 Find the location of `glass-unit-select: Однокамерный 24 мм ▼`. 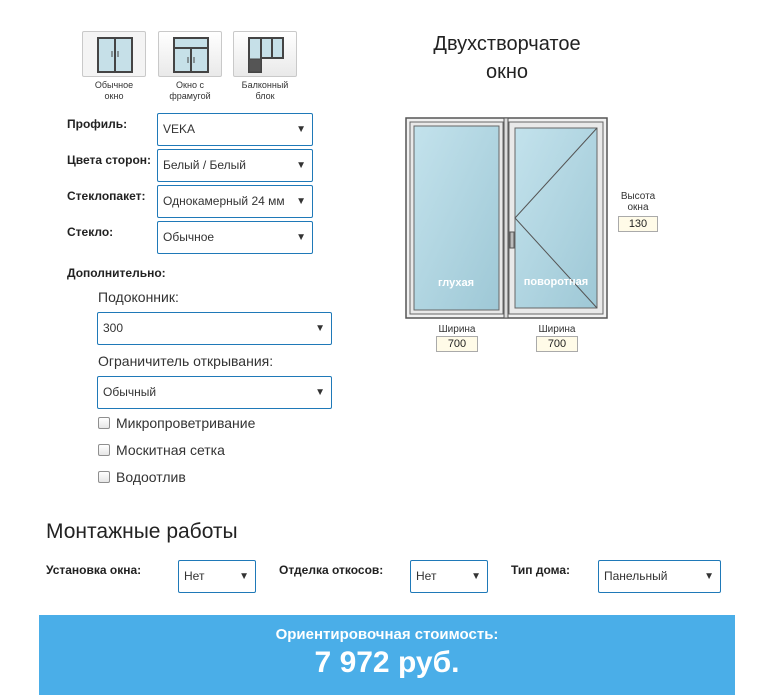

glass-unit-select: Однокамерный 24 мм ▼ is located at coordinates (235, 201).